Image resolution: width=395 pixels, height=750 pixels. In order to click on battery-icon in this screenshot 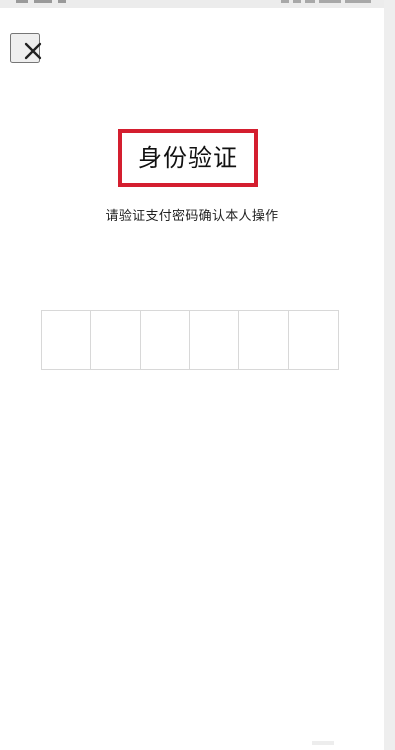, I will do `click(330, 1)`.